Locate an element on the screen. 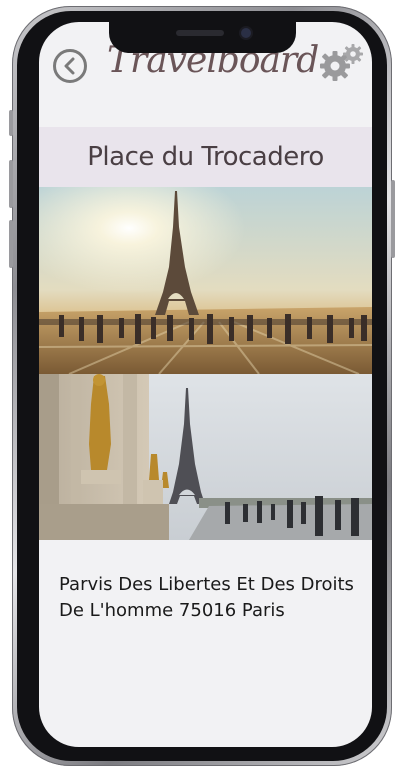 This screenshot has width=405, height=772. place-title-bar: Place du Trocadero is located at coordinates (205, 157).